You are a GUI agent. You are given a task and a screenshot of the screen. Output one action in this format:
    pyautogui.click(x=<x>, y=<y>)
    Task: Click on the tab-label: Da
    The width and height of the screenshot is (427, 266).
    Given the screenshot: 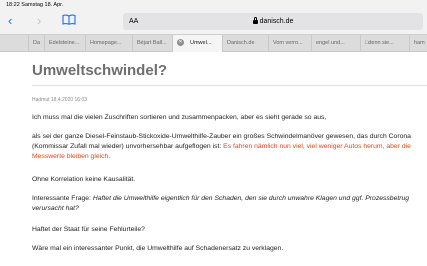 What is the action you would take?
    pyautogui.click(x=37, y=43)
    